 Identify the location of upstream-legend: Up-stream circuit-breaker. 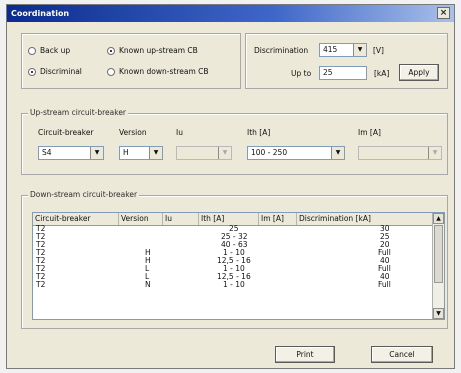
(78, 112).